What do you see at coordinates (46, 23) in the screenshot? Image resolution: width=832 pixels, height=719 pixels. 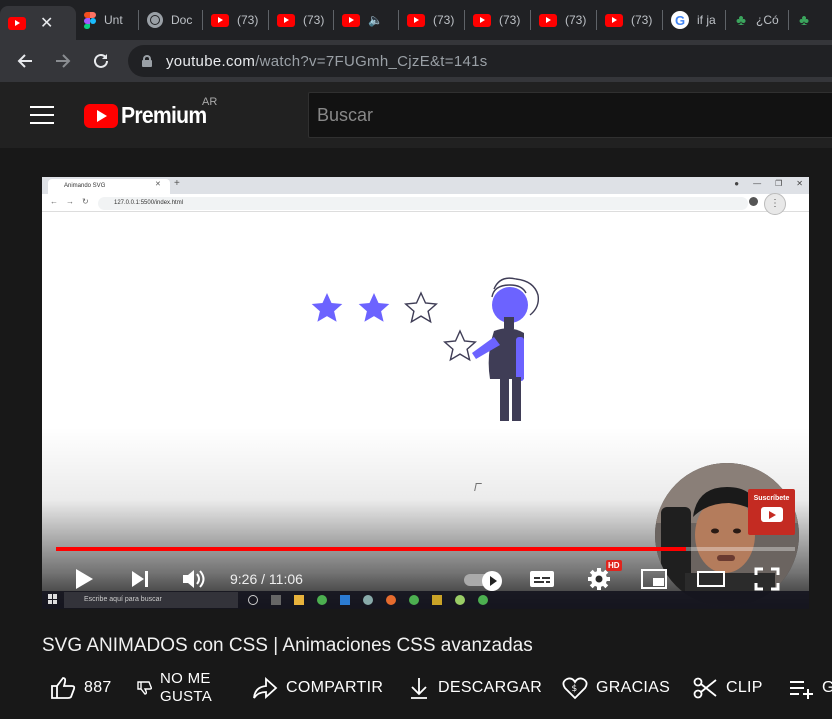 I see `close-tab-icon: ✕` at bounding box center [46, 23].